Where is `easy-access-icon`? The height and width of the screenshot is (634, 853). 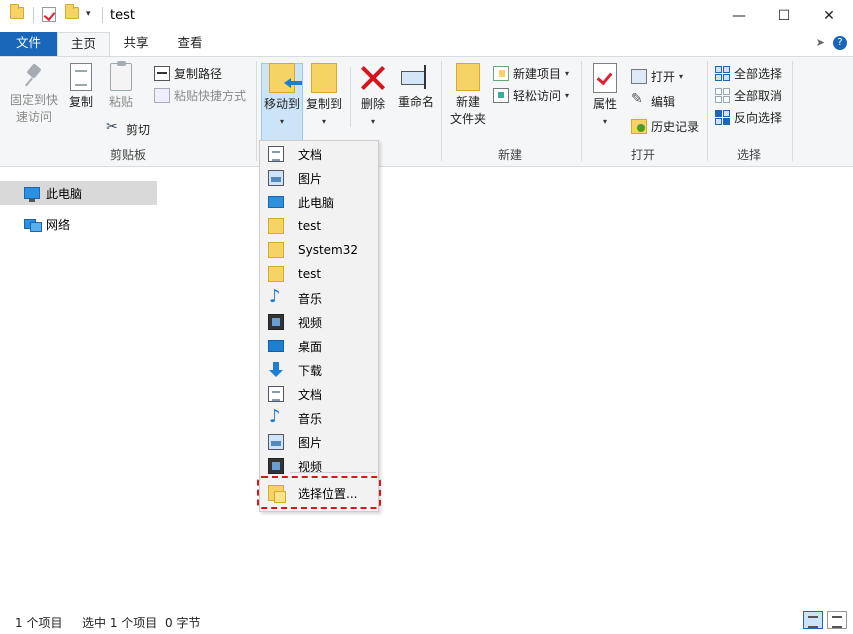
easy-access-icon is located at coordinates (501, 95).